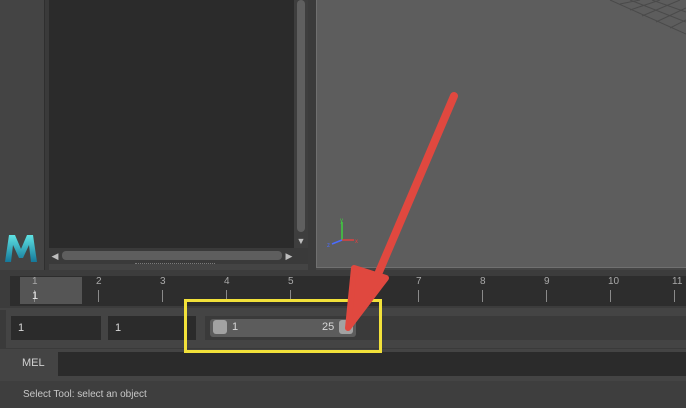 This screenshot has height=408, width=686. Describe the element at coordinates (152, 328) in the screenshot. I see `animation-start-time-field: 1` at that location.